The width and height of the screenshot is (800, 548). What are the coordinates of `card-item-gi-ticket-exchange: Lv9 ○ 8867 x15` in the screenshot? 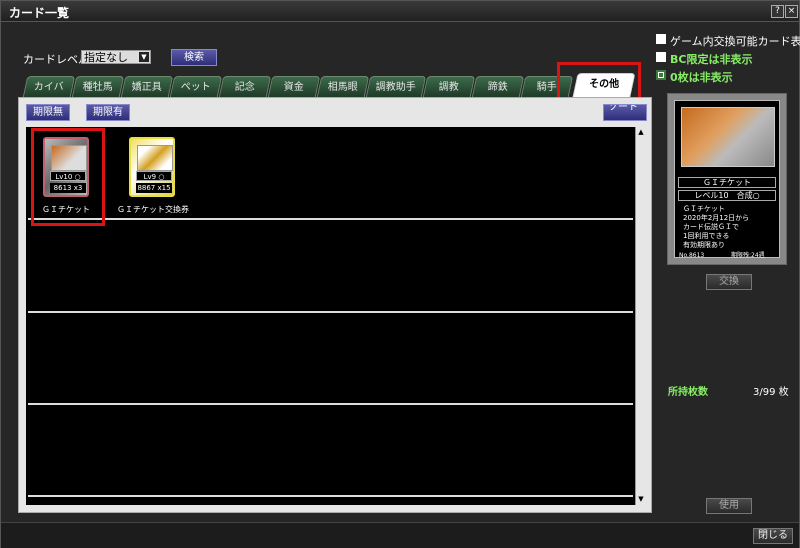 It's located at (152, 167).